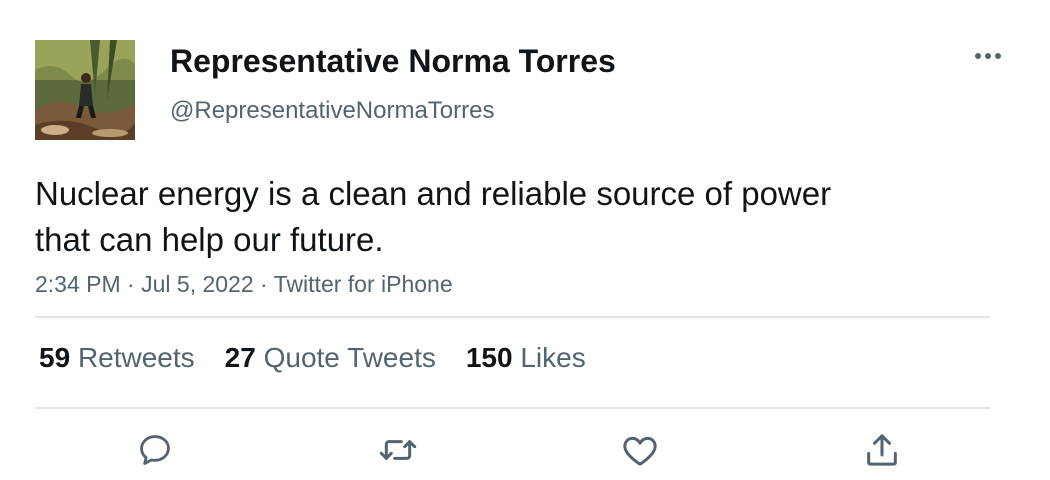  I want to click on likes-stat: 150 Likes, so click(526, 358).